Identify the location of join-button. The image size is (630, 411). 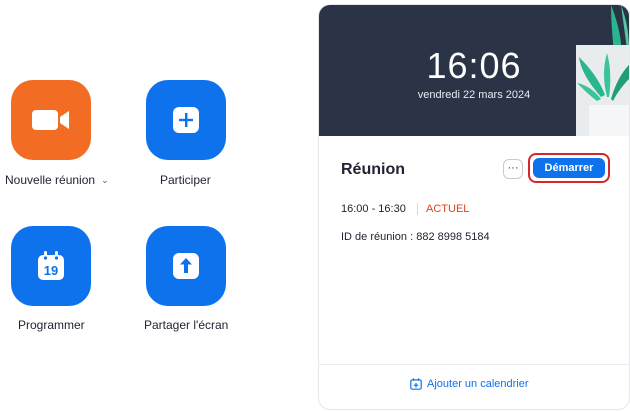
(186, 120).